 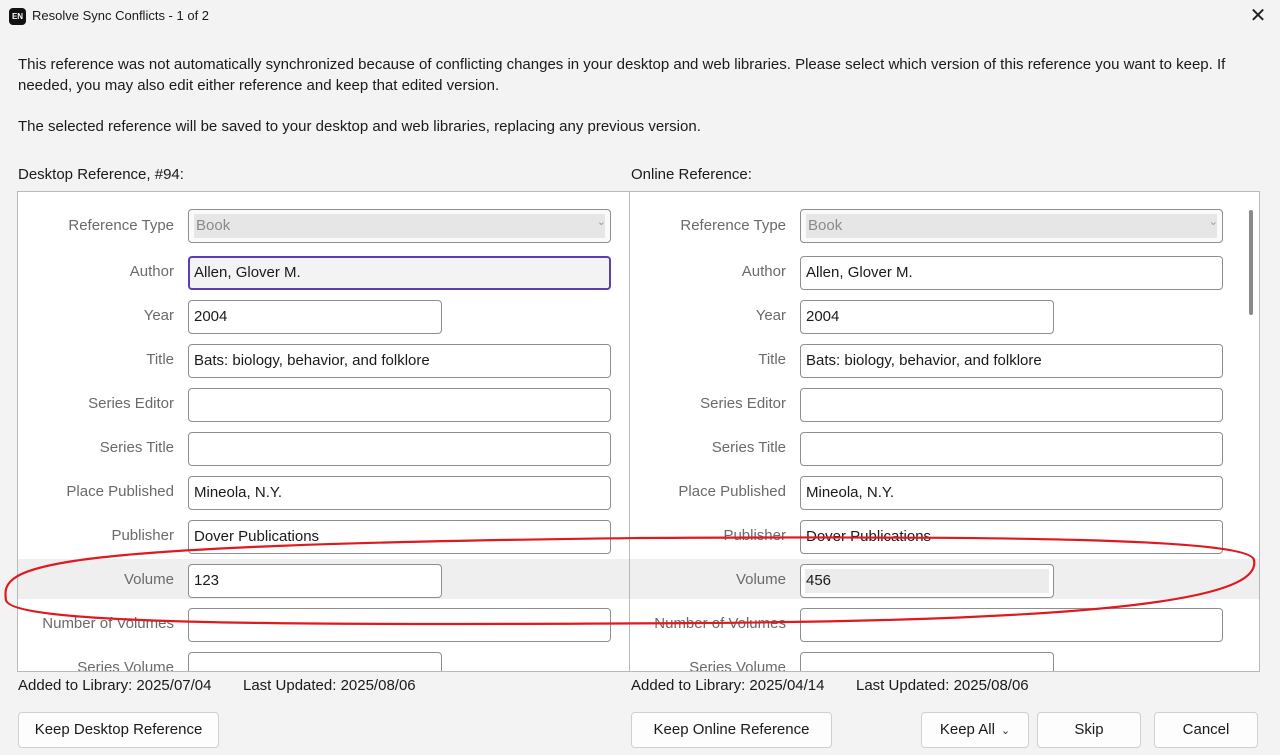 I want to click on online-reference-label: Online Reference:, so click(x=691, y=174).